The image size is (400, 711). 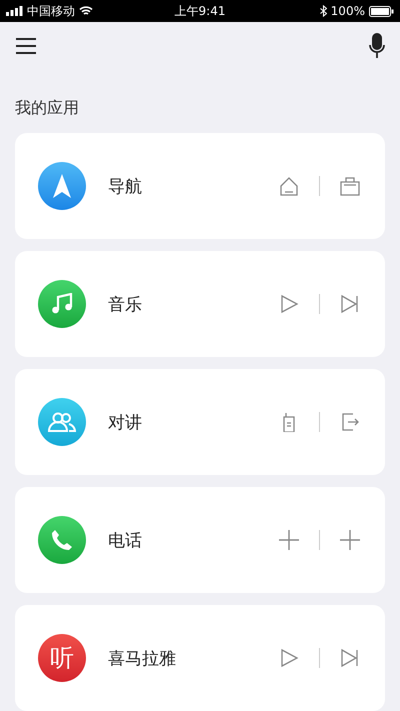 I want to click on house-button, so click(x=289, y=186).